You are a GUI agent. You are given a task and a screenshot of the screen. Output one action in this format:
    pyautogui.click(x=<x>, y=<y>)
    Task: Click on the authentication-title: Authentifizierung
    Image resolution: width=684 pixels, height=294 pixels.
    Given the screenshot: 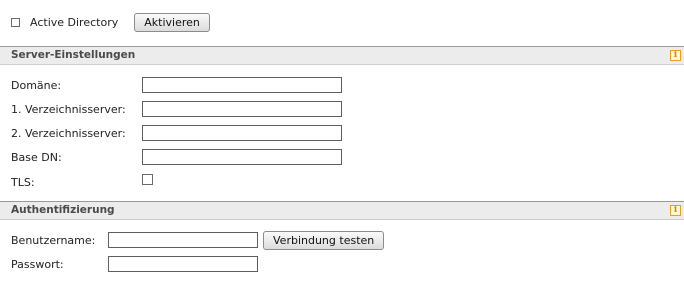 What is the action you would take?
    pyautogui.click(x=63, y=210)
    